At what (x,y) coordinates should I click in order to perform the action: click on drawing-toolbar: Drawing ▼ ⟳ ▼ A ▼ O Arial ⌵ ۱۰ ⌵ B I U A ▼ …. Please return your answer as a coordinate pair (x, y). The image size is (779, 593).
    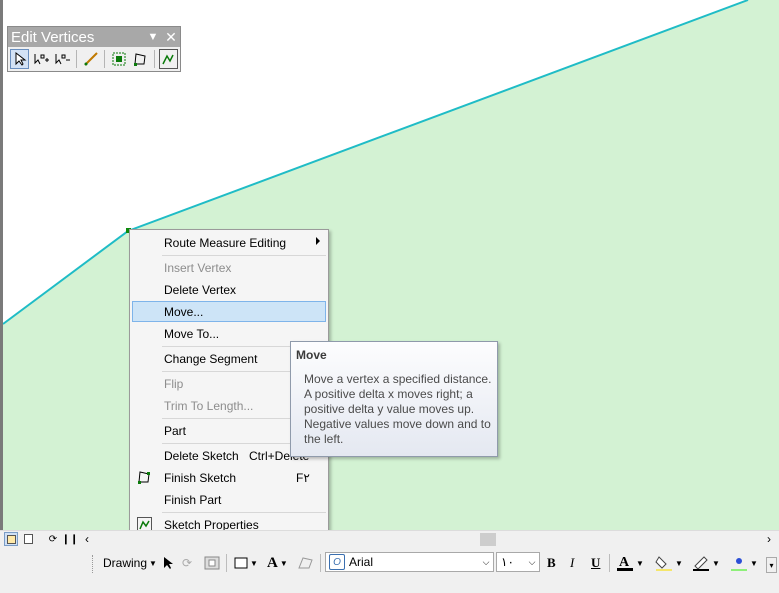
    Looking at the image, I should click on (389, 570).